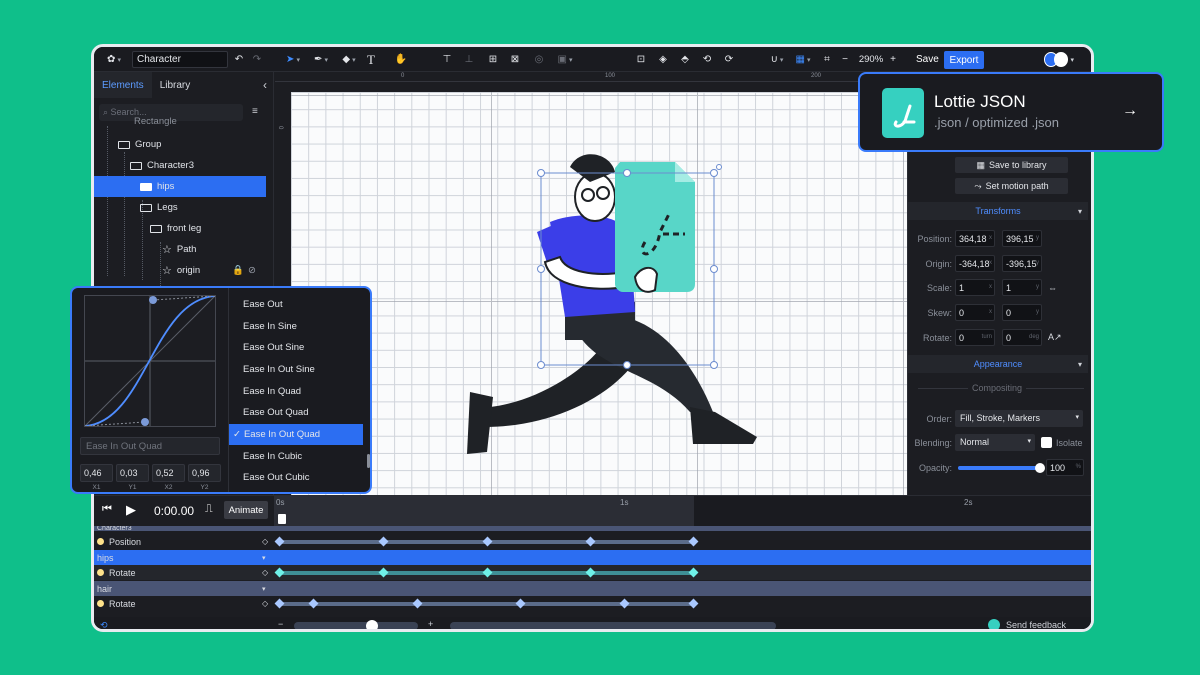 Image resolution: width=1200 pixels, height=675 pixels. Describe the element at coordinates (682, 511) in the screenshot. I see `timeline-ruler: 0s 1s 2s` at that location.